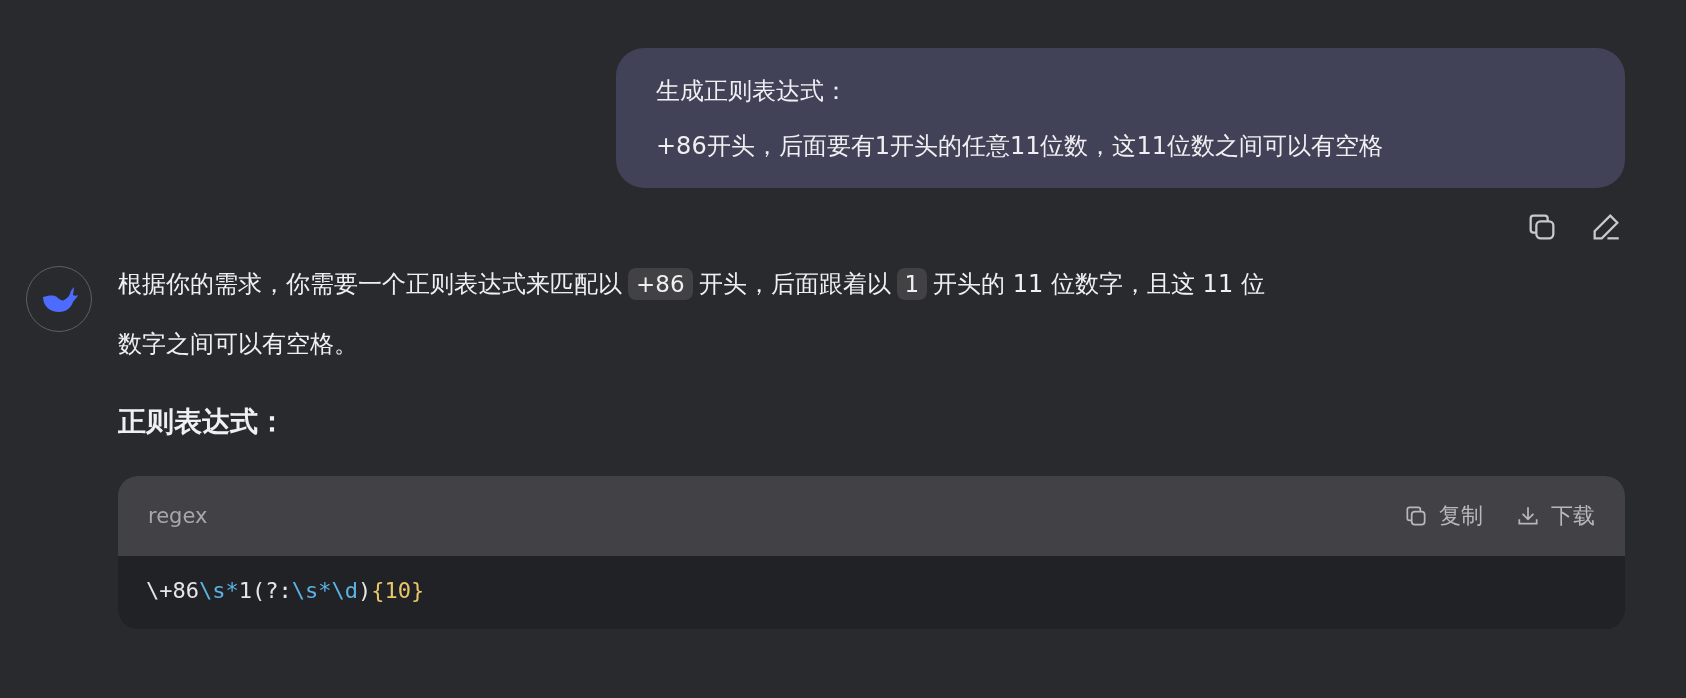 The image size is (1686, 698). I want to click on code-line: \+86\s*1(?:\s*\d){10}, so click(285, 591).